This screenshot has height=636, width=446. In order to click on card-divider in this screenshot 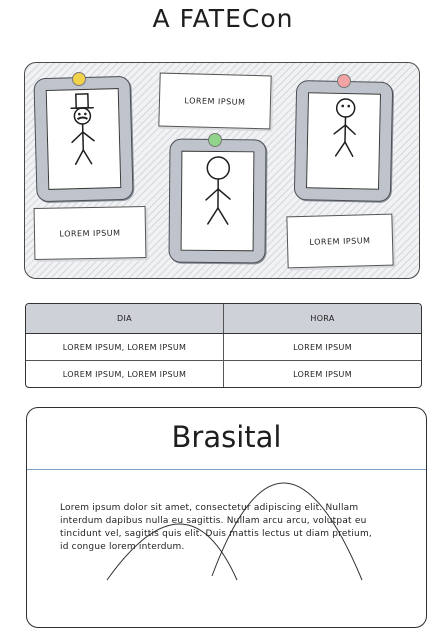, I will do `click(226, 469)`.